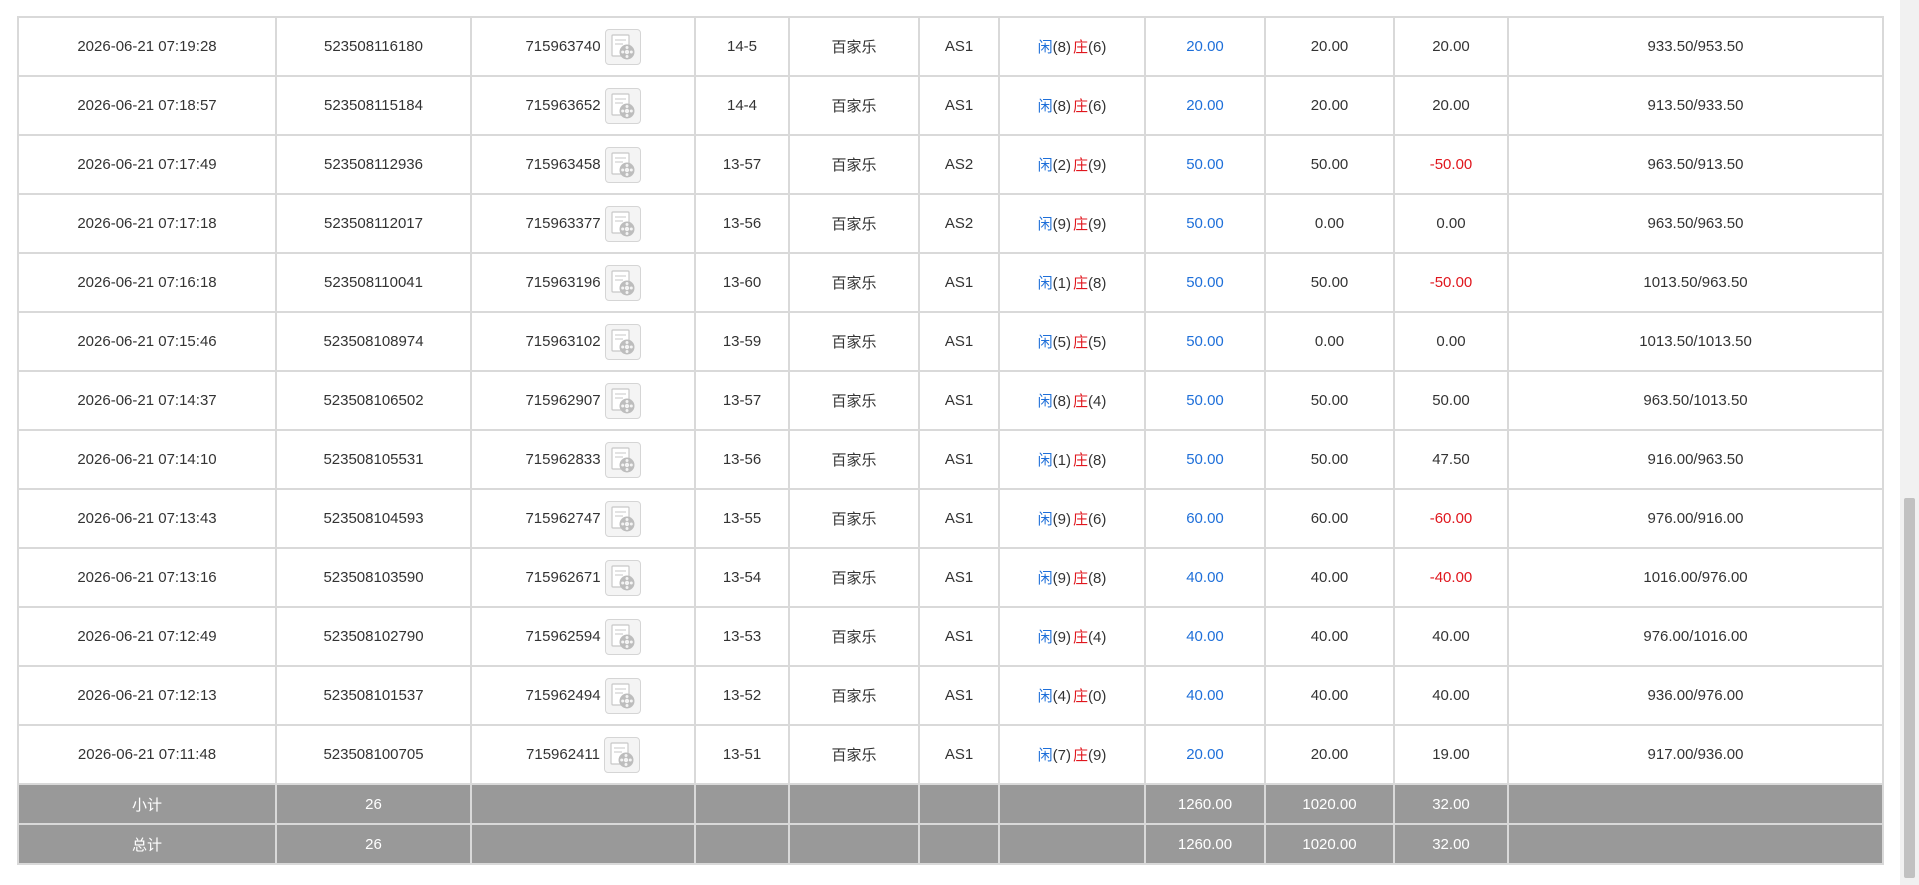  Describe the element at coordinates (373, 695) in the screenshot. I see `order-number-cell: 523508101537` at that location.